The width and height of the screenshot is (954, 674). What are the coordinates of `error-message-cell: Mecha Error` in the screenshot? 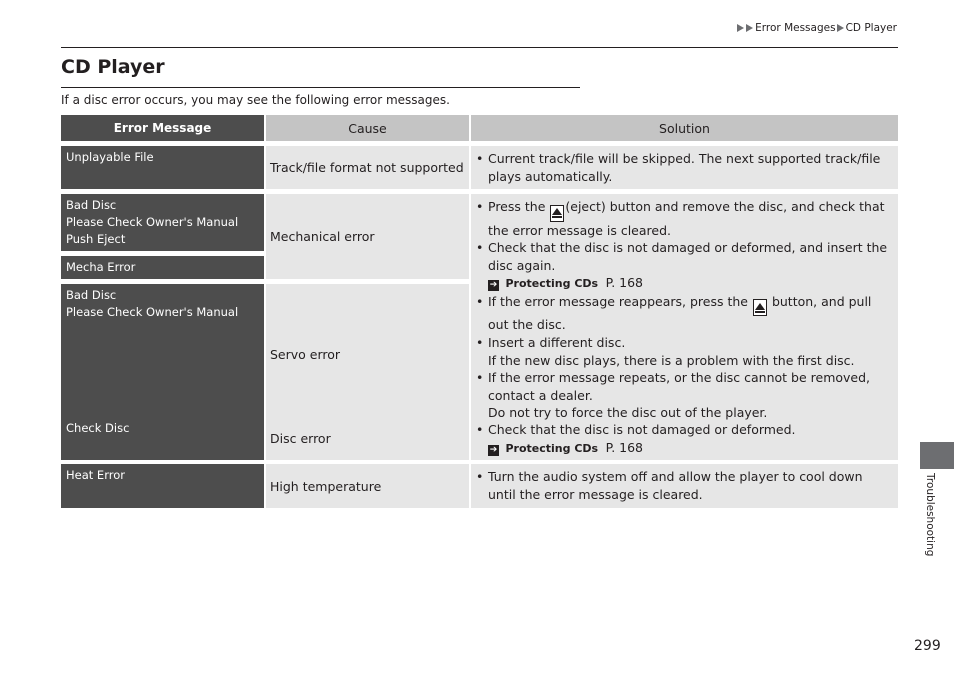 It's located at (162, 267).